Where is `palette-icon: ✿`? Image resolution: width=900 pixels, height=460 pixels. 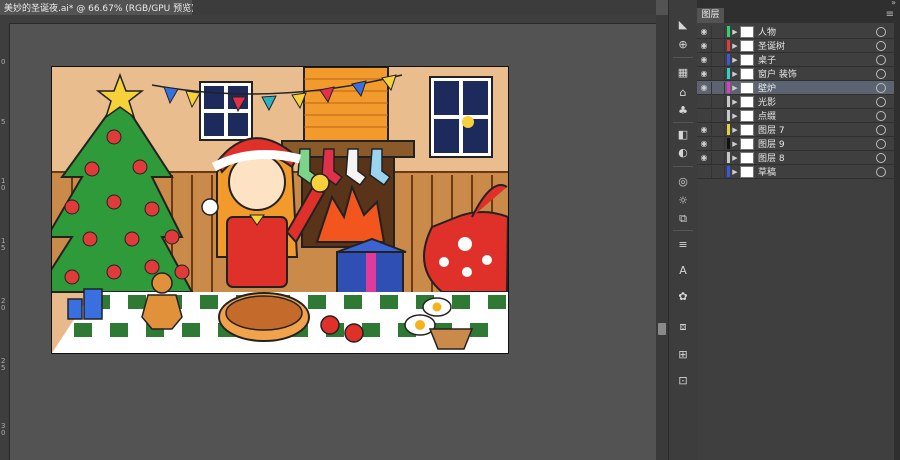
palette-icon: ✿ is located at coordinates (683, 297).